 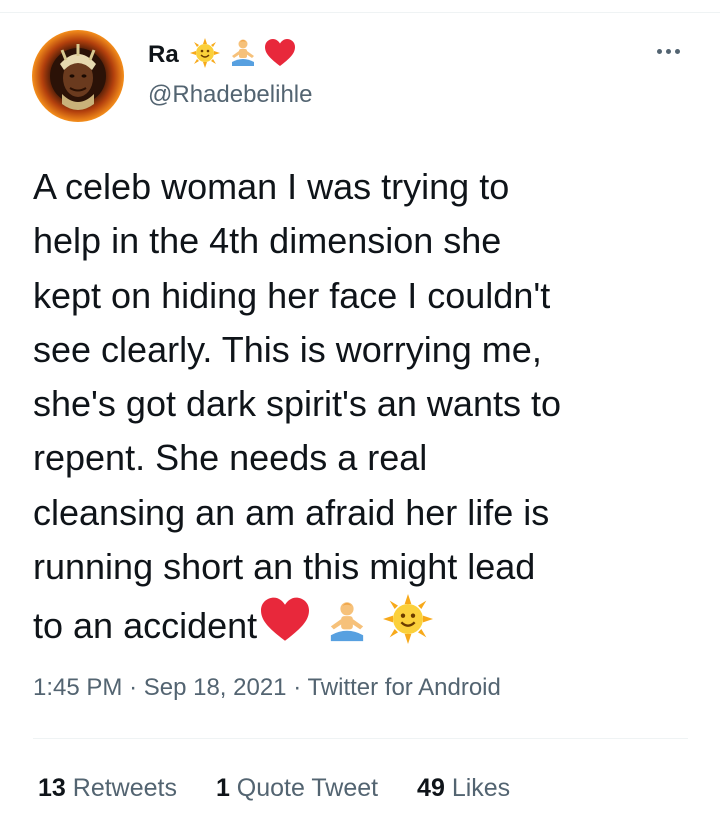 I want to click on tweet-line: see clearly. This is worrying me,, so click(x=287, y=349).